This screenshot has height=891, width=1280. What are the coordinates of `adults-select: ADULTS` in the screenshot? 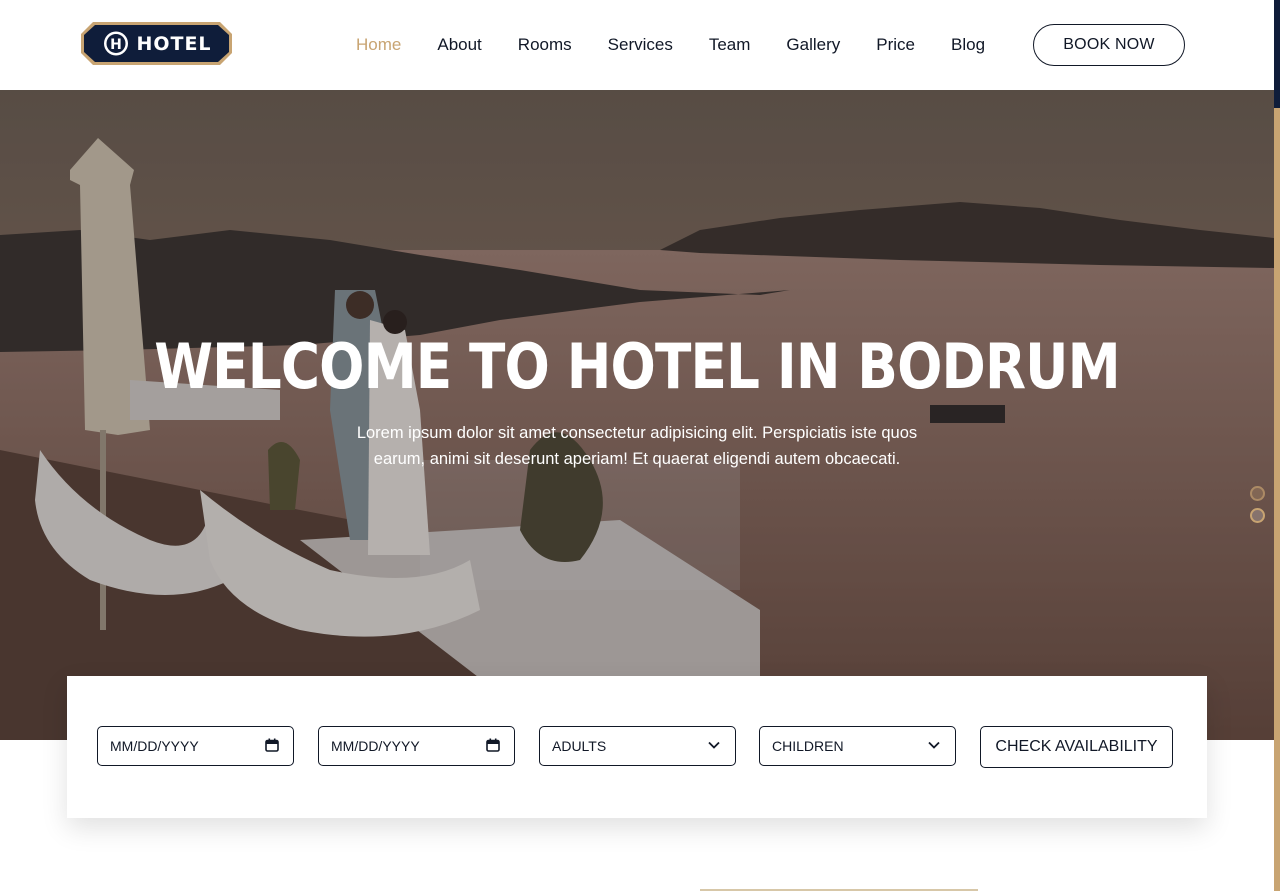 It's located at (637, 746).